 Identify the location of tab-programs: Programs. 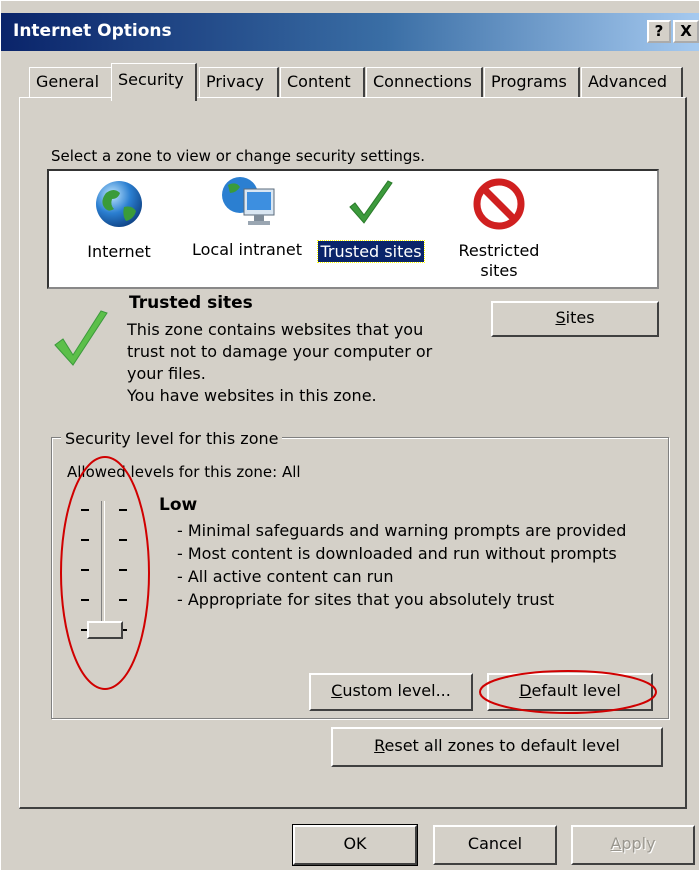
(532, 83).